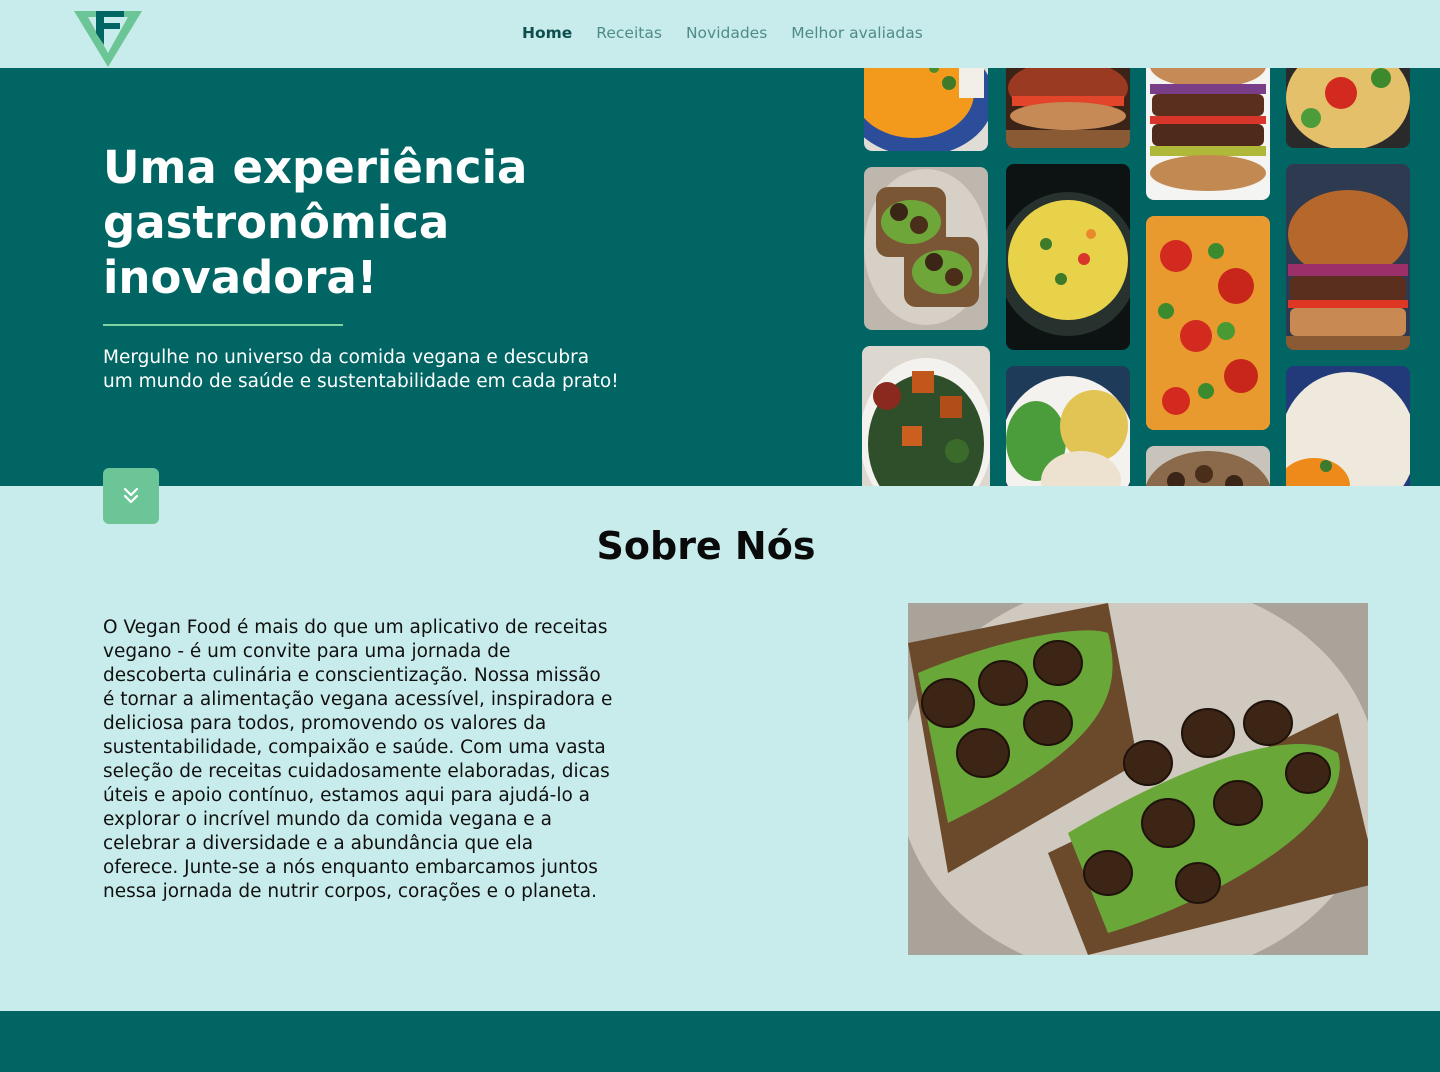  I want to click on vf-logo, so click(108, 38).